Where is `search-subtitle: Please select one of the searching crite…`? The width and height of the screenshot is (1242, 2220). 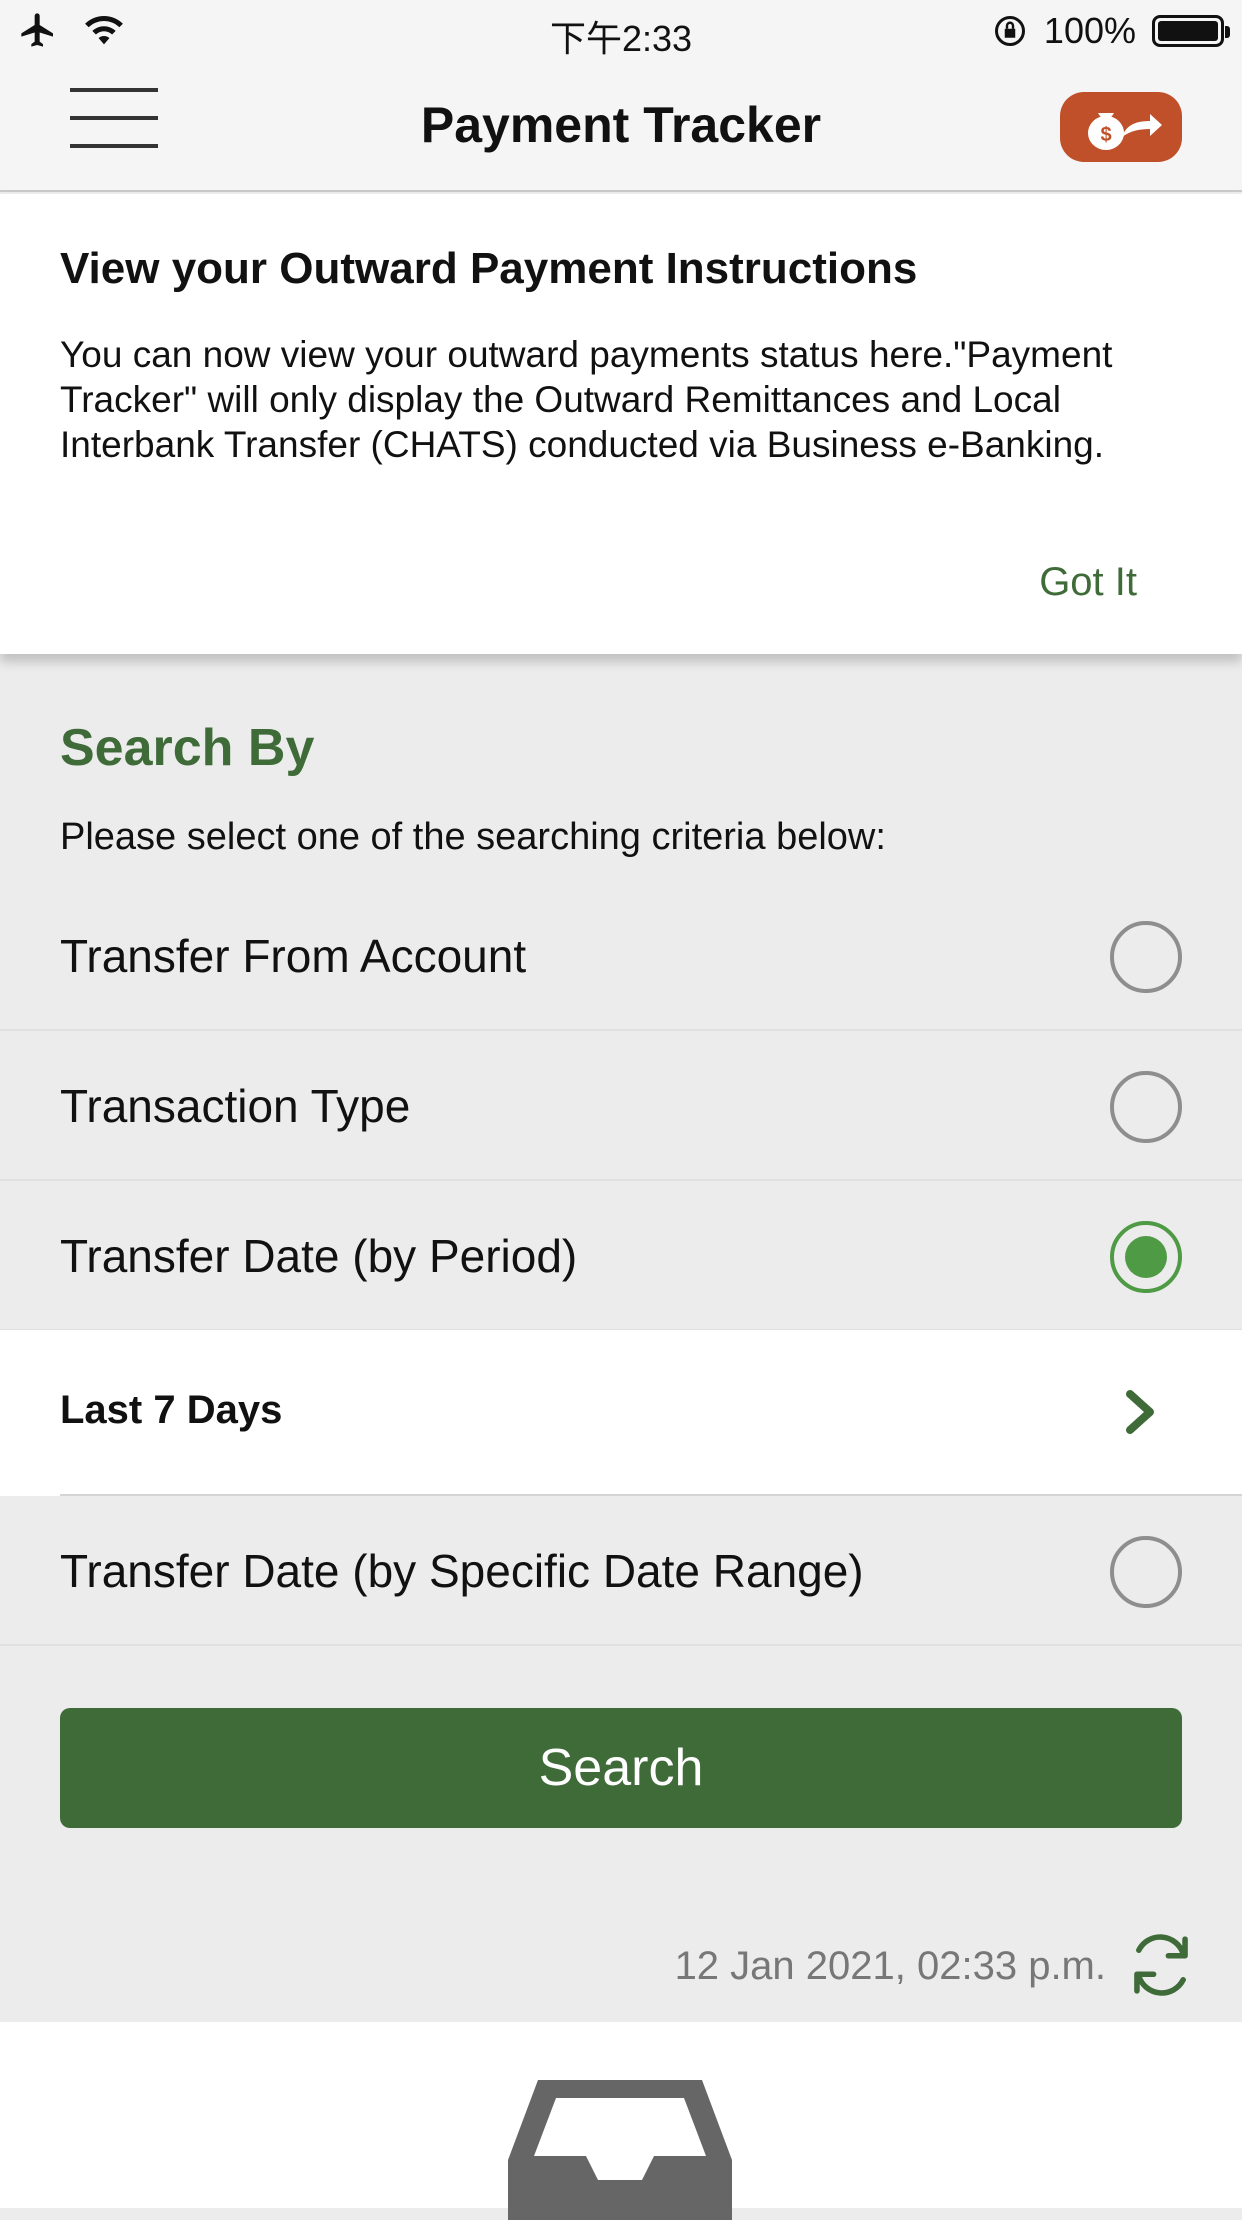
search-subtitle: Please select one of the searching crite… is located at coordinates (473, 837).